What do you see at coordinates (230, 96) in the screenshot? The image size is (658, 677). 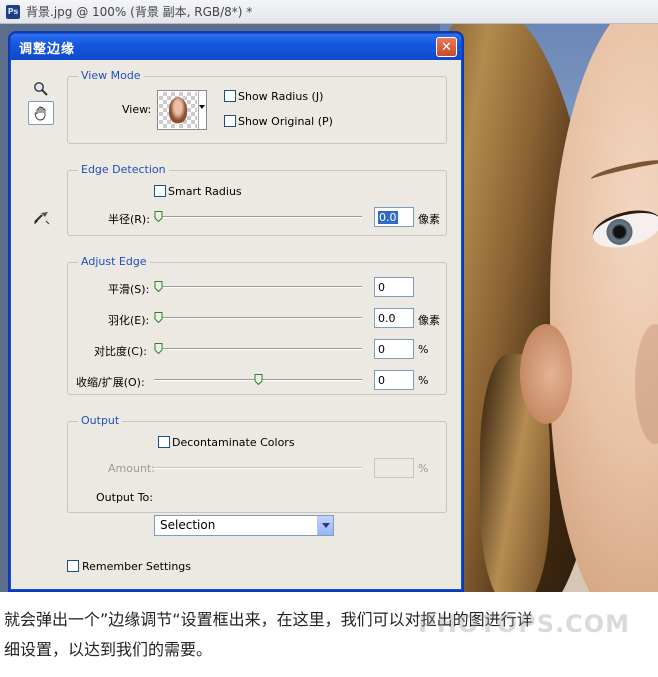 I see `show-radius-checkbox` at bounding box center [230, 96].